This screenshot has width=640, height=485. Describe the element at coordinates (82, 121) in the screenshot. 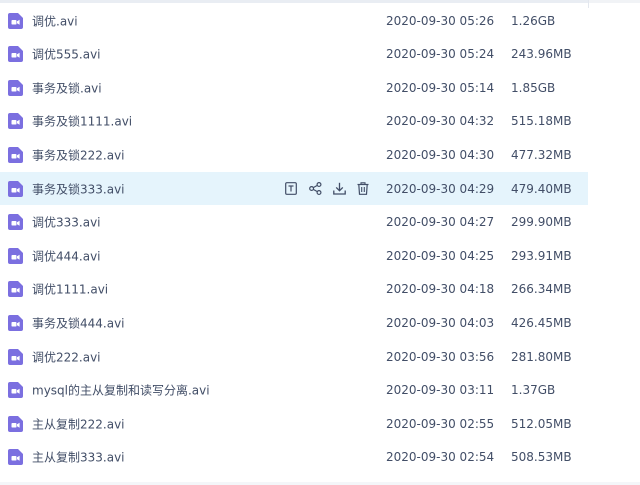

I see `file-name: 事务及锁1111.avi` at that location.